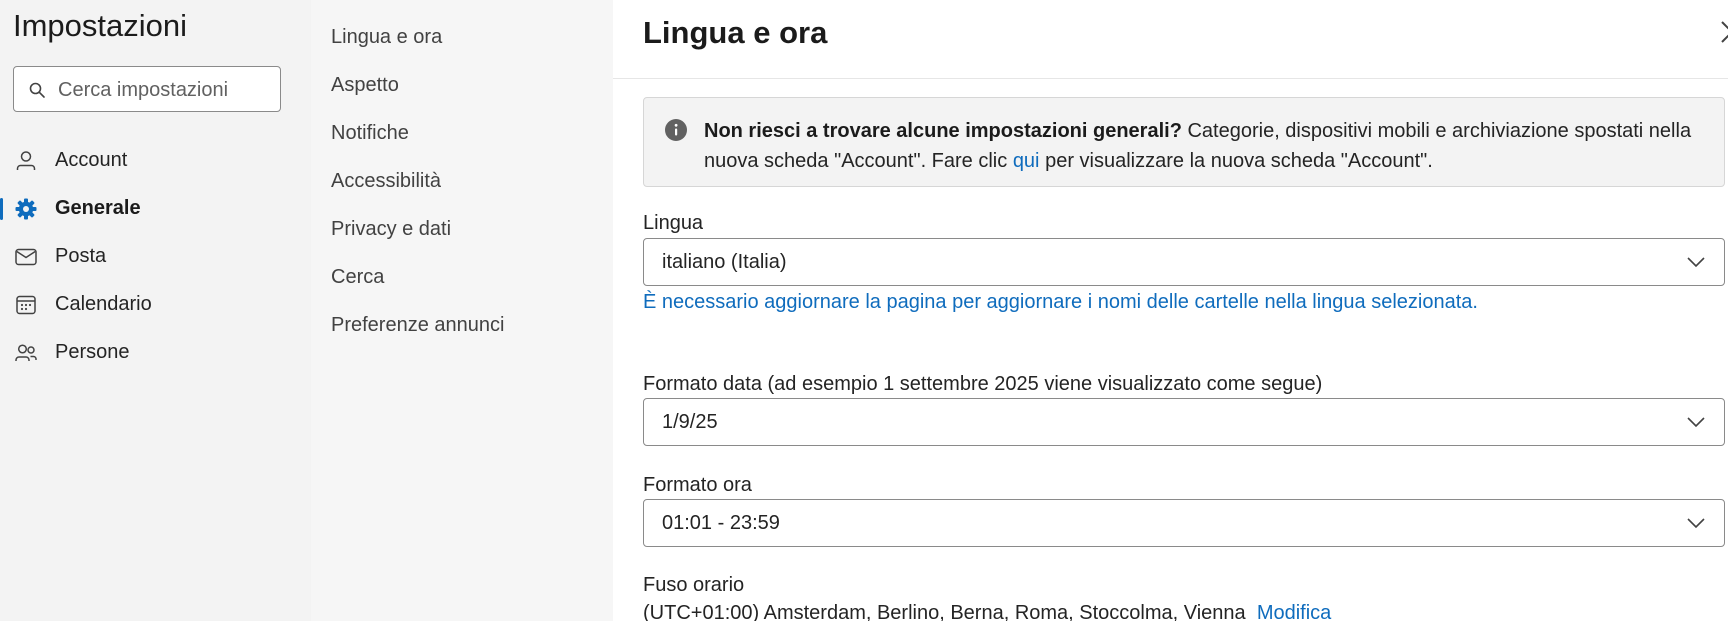 This screenshot has height=621, width=1728. Describe the element at coordinates (81, 256) in the screenshot. I see `nav-label-posta: Posta` at that location.